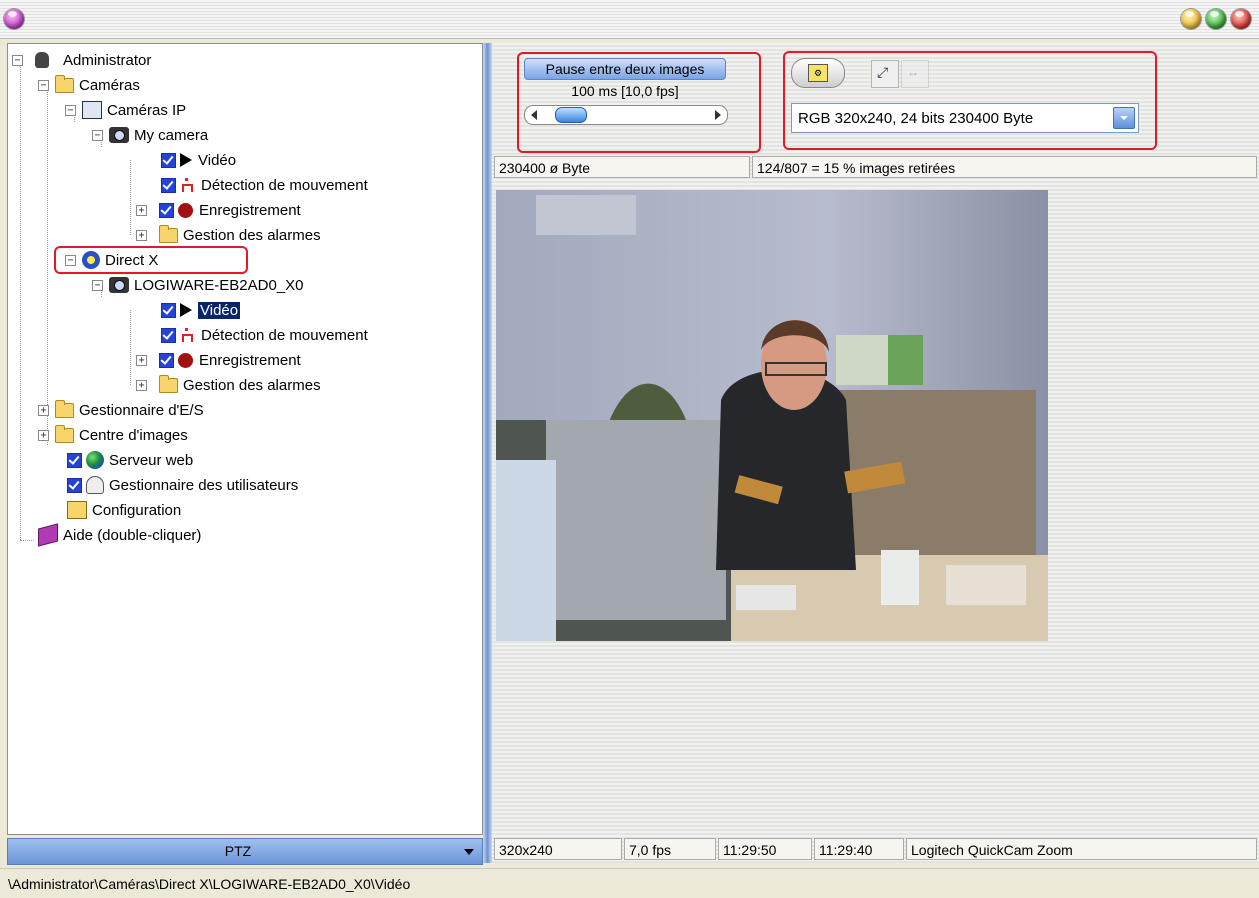  What do you see at coordinates (151, 460) in the screenshot?
I see `tree-label: Serveur web` at bounding box center [151, 460].